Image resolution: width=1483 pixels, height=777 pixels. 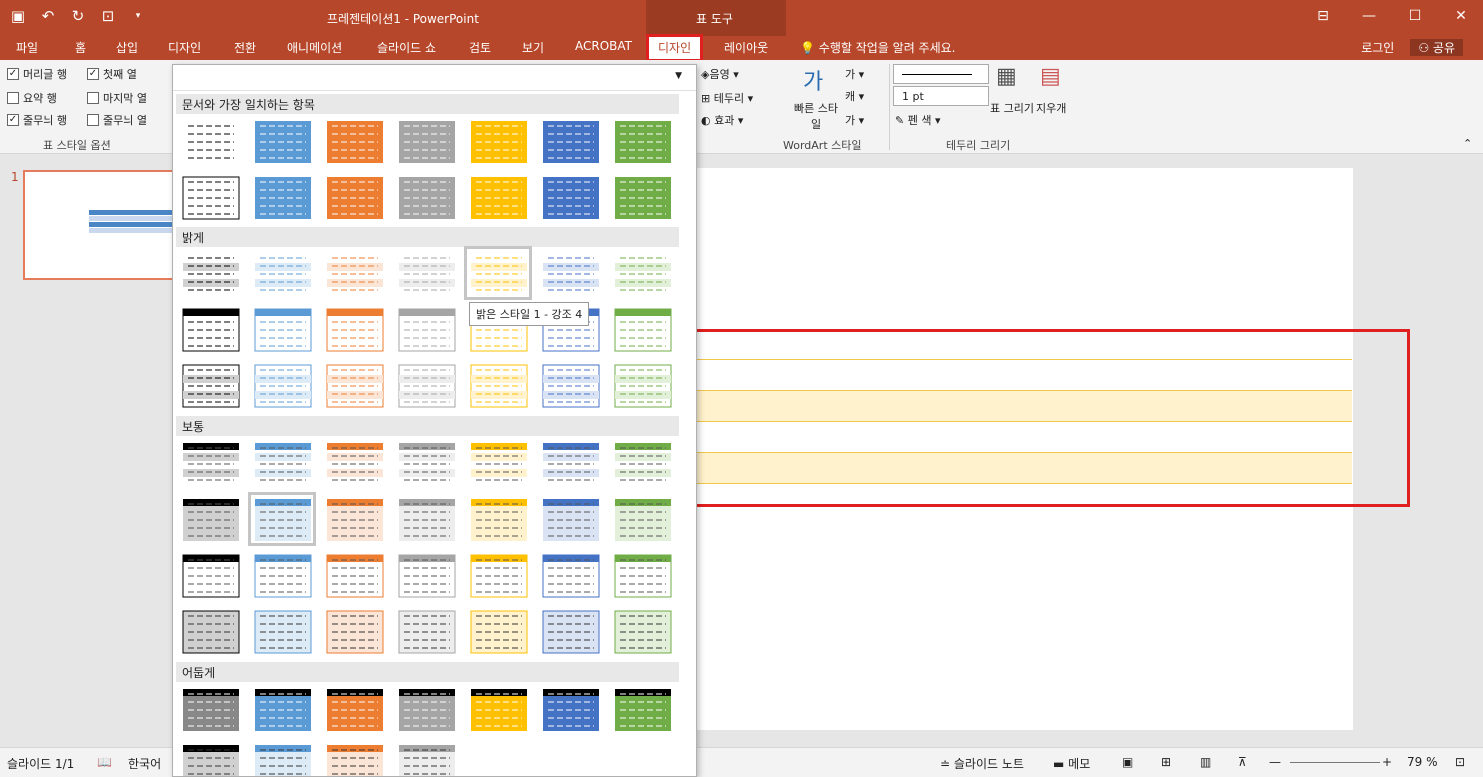 What do you see at coordinates (746, 47) in the screenshot?
I see `tab-table-layout: 레이아웃` at bounding box center [746, 47].